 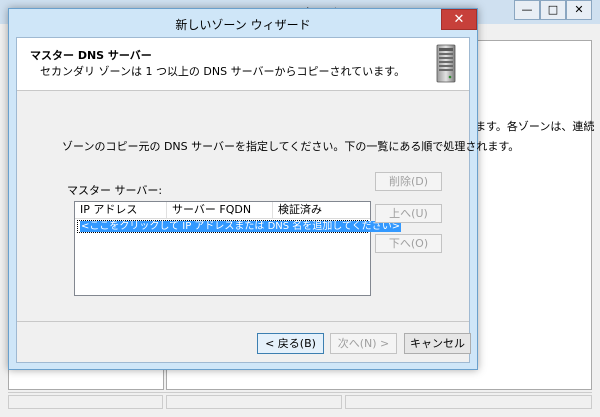 I want to click on dialog-titlebar: 新しいゾーン ウィザード ✕, so click(x=243, y=23).